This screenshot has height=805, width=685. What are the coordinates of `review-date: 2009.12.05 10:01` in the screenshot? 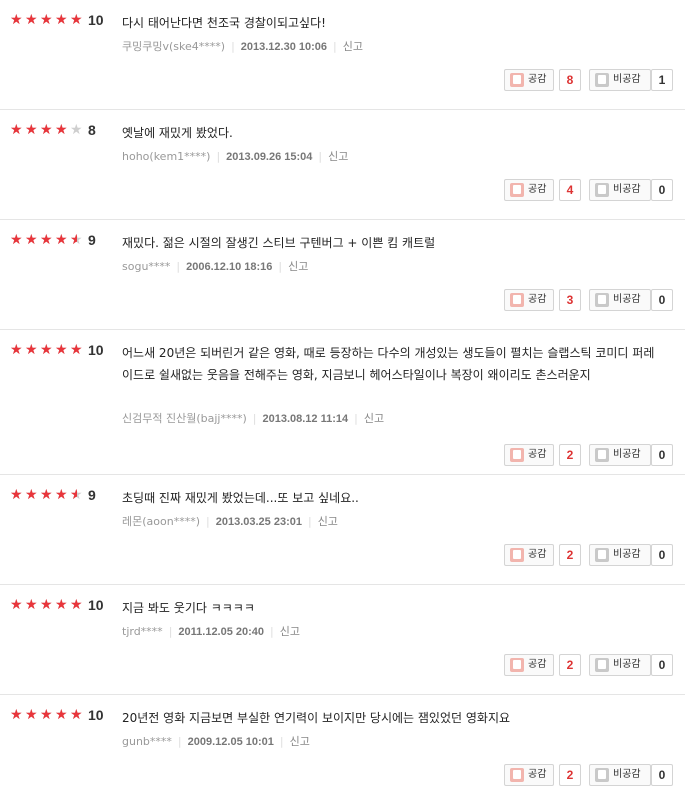 It's located at (230, 742).